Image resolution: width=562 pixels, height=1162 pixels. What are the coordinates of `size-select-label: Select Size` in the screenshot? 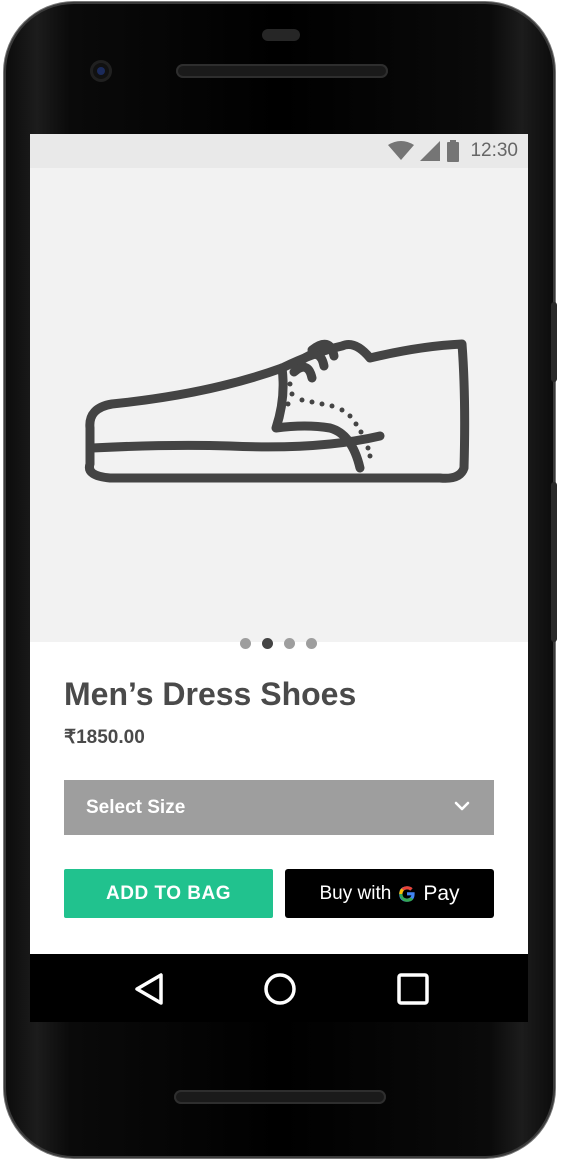 It's located at (136, 807).